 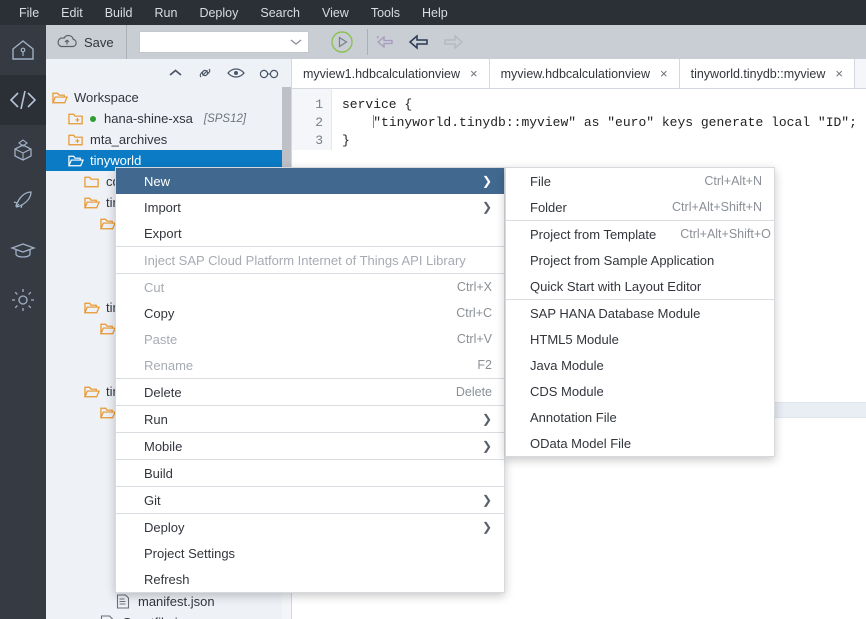 I want to click on tree-item: Gruntfile.js, so click(x=168, y=615).